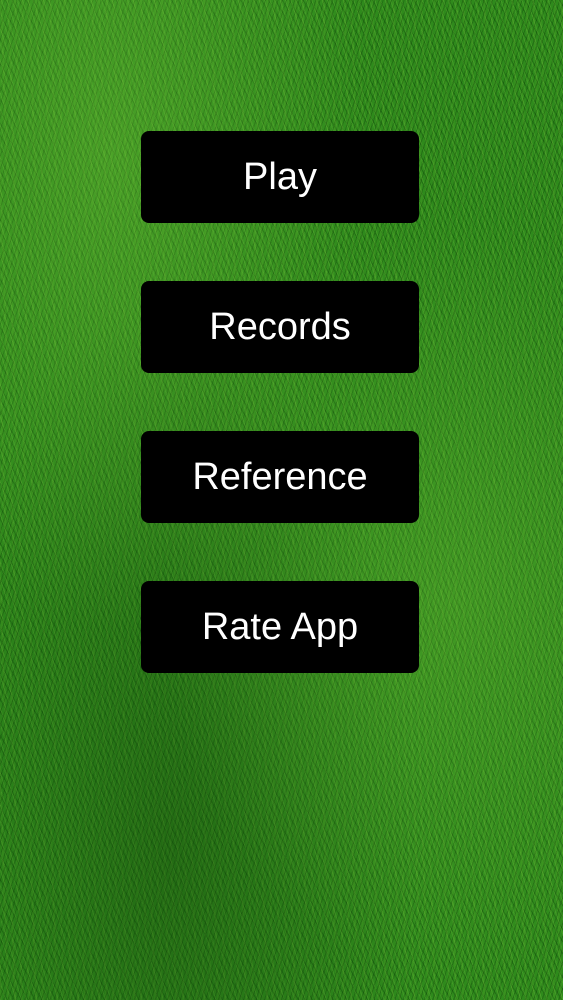  What do you see at coordinates (280, 477) in the screenshot?
I see `reference-button: Reference` at bounding box center [280, 477].